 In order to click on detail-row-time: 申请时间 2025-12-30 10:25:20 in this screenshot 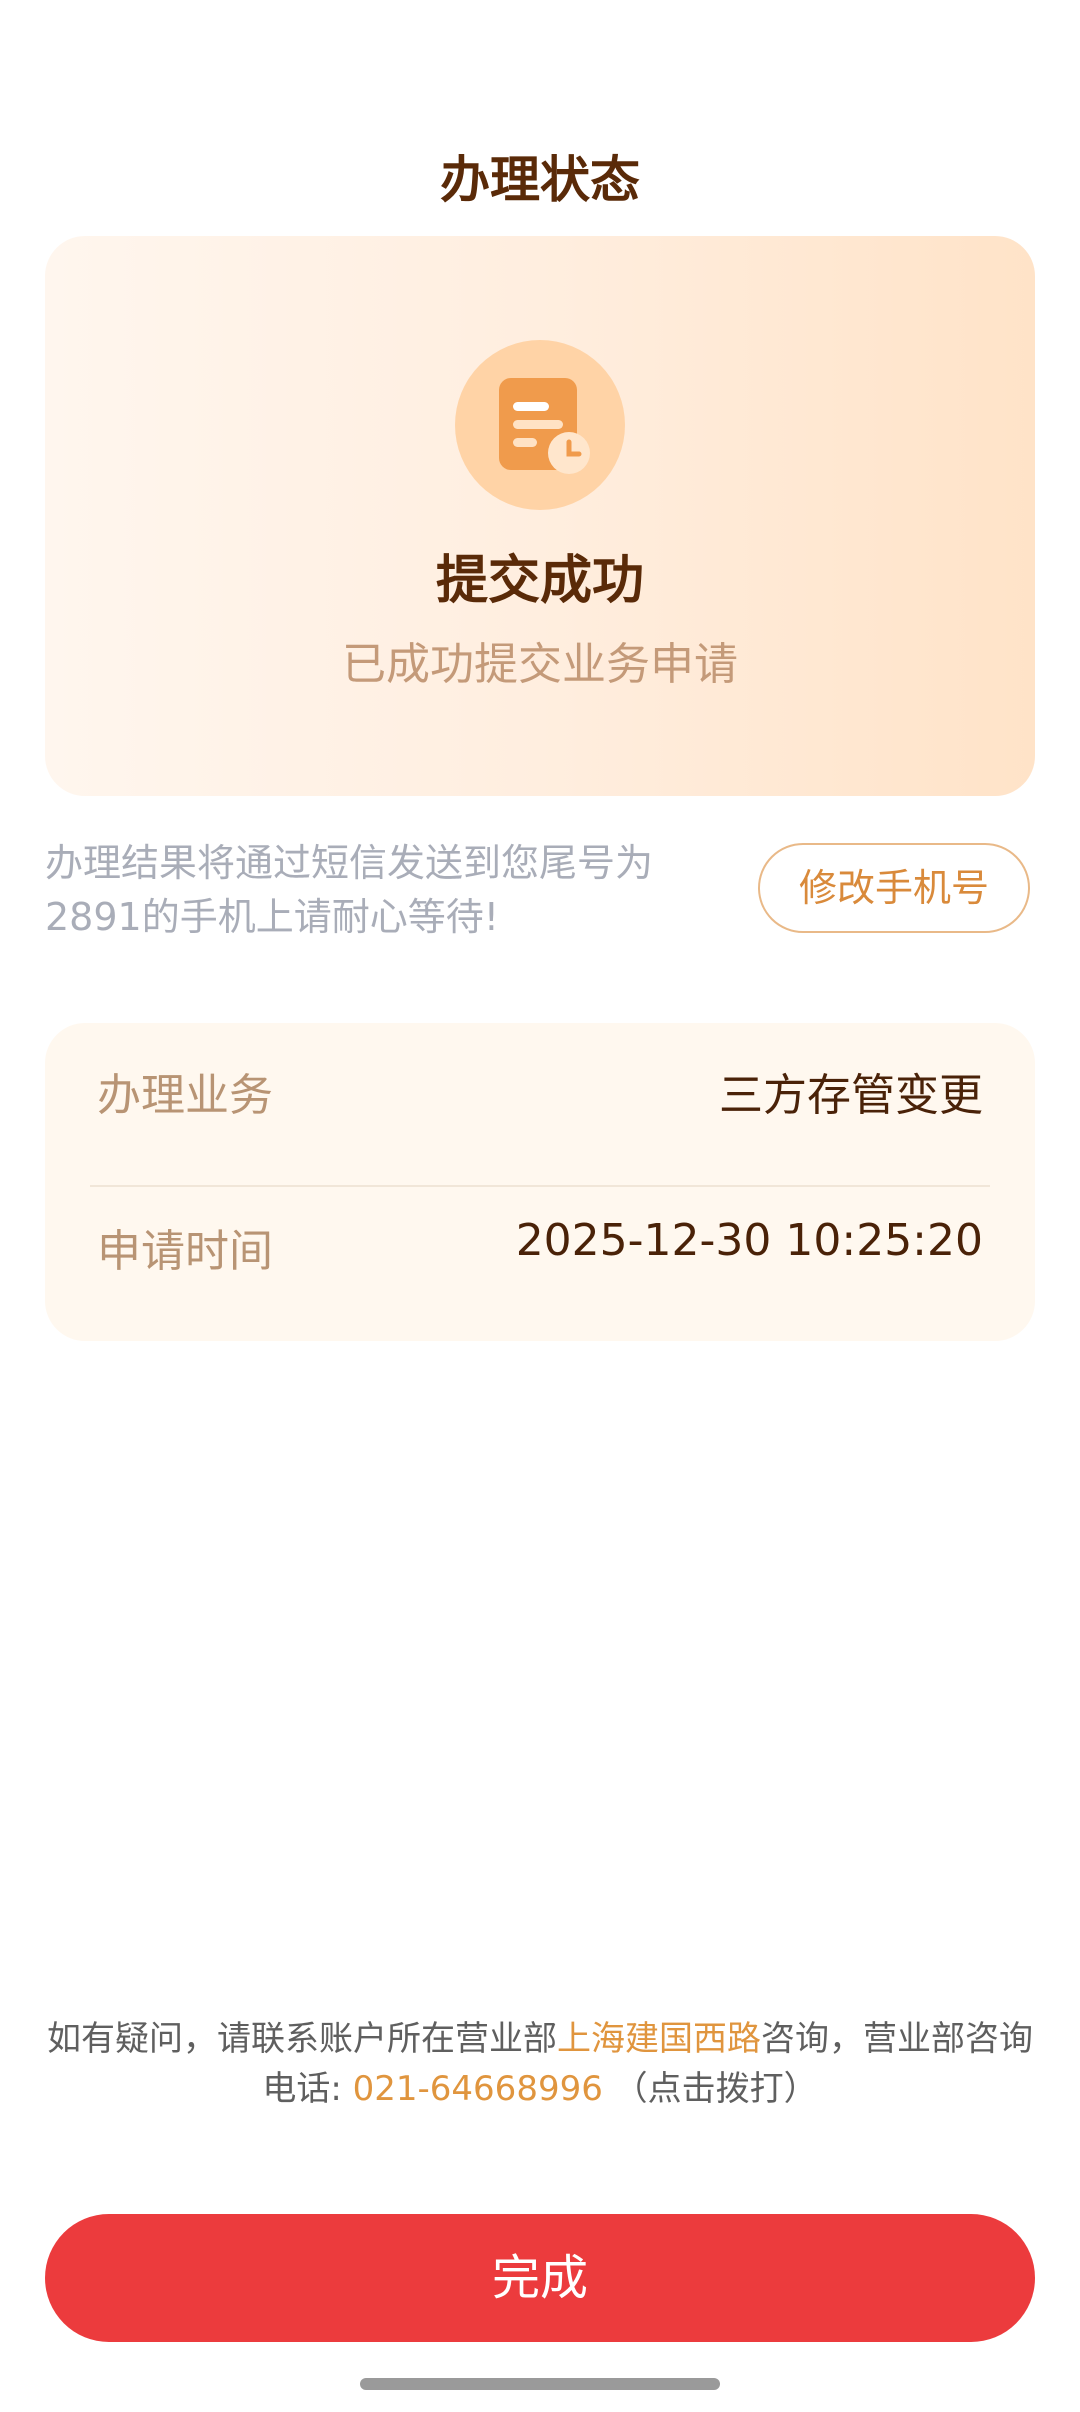, I will do `click(540, 1239)`.